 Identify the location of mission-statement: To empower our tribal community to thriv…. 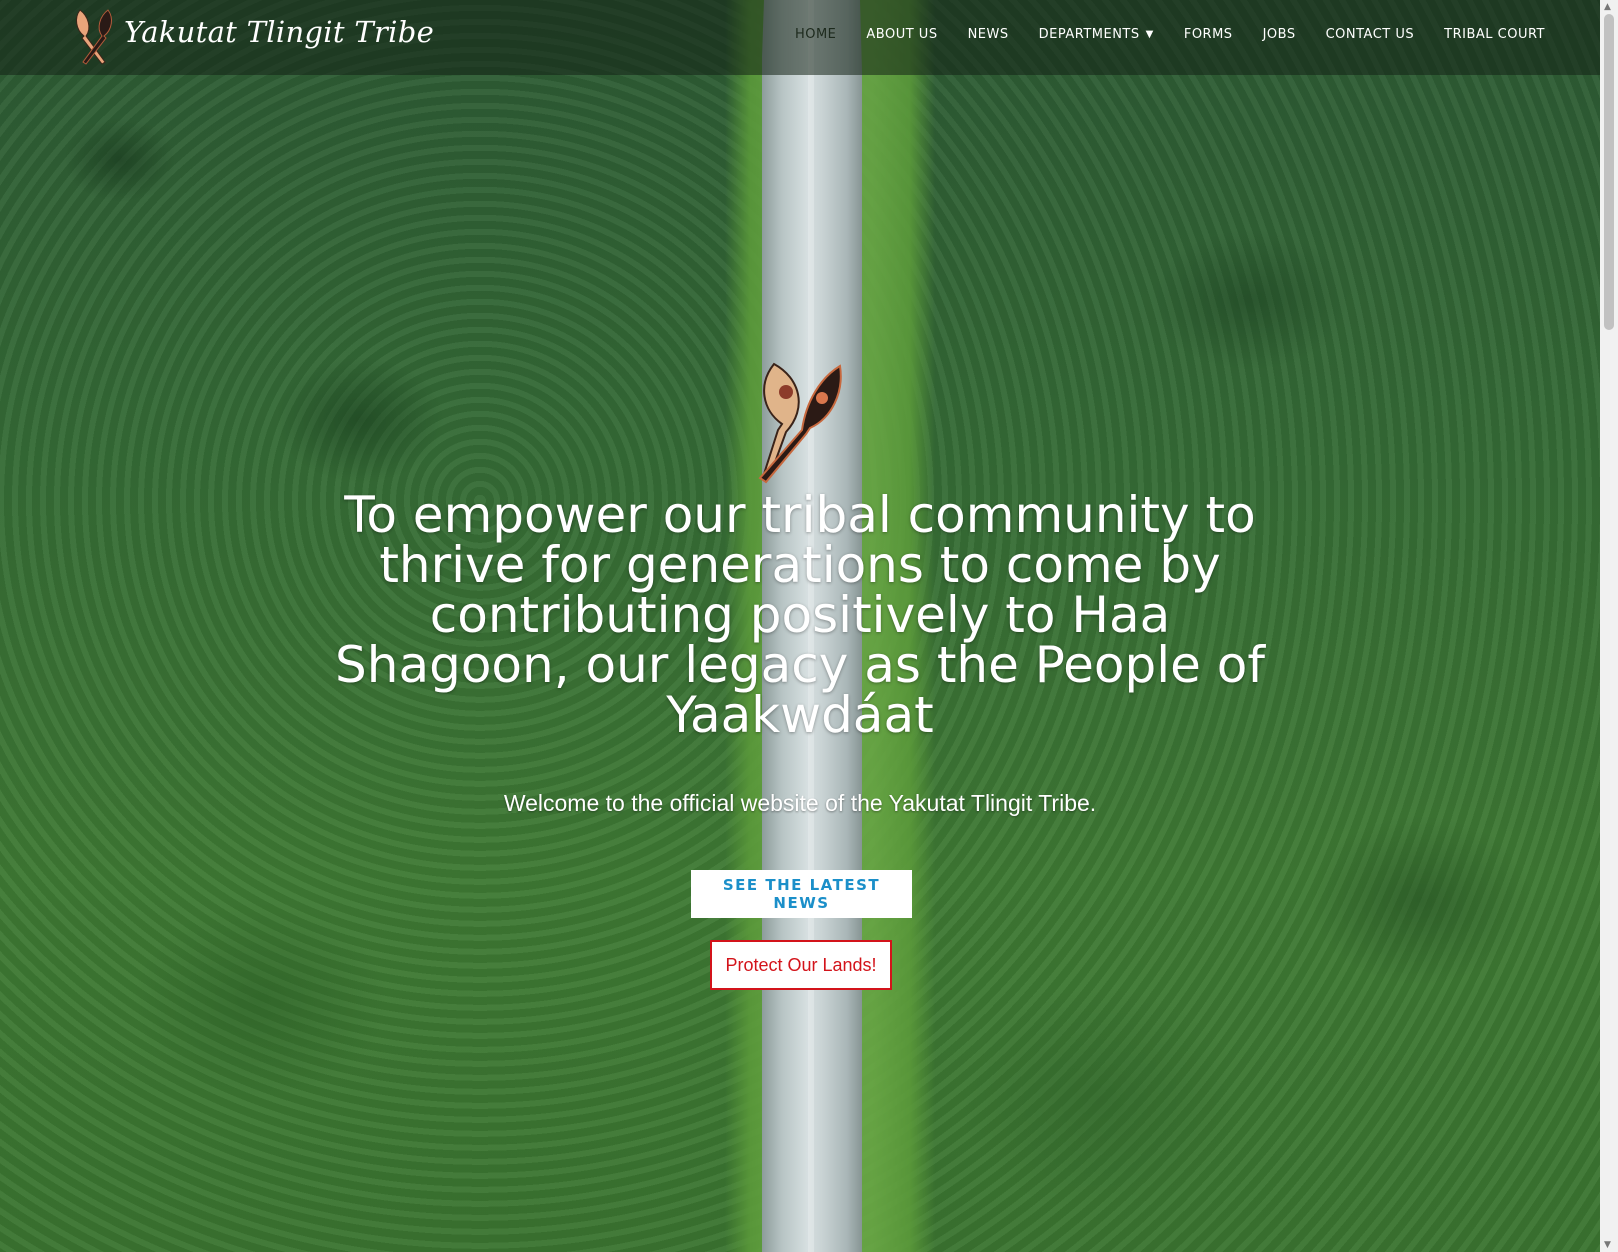
(800, 615).